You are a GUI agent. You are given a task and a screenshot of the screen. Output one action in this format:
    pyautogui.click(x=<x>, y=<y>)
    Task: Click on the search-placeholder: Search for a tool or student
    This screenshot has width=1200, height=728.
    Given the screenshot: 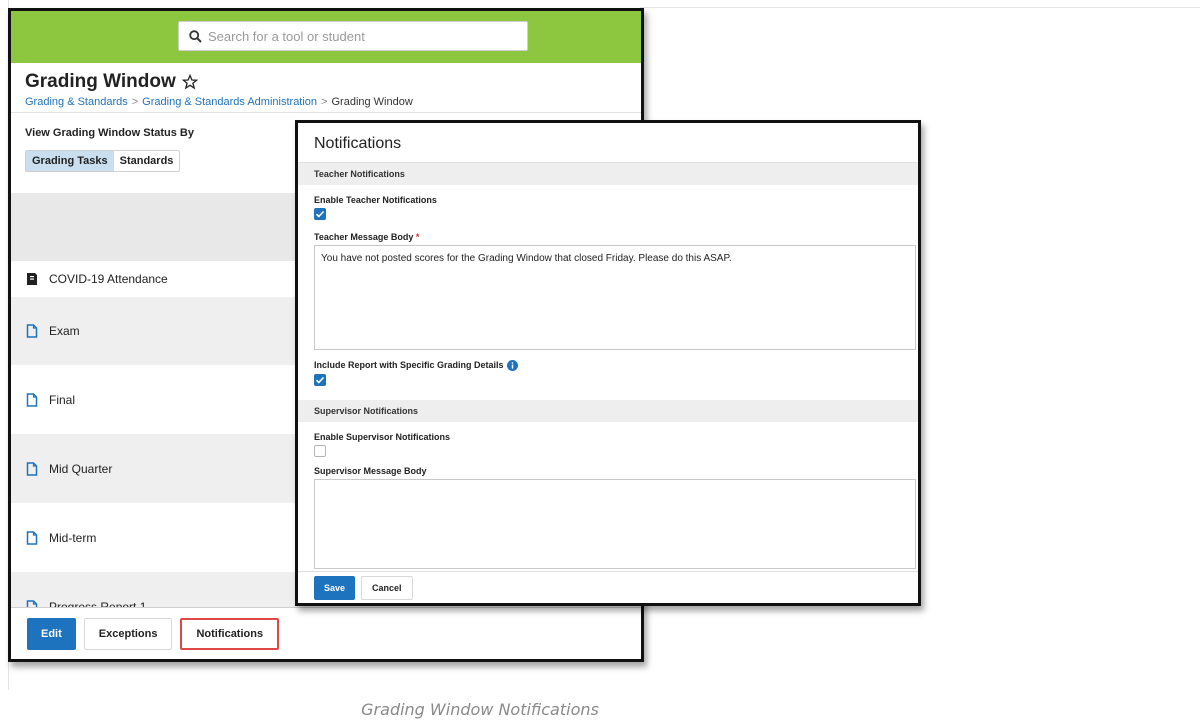 What is the action you would take?
    pyautogui.click(x=286, y=36)
    